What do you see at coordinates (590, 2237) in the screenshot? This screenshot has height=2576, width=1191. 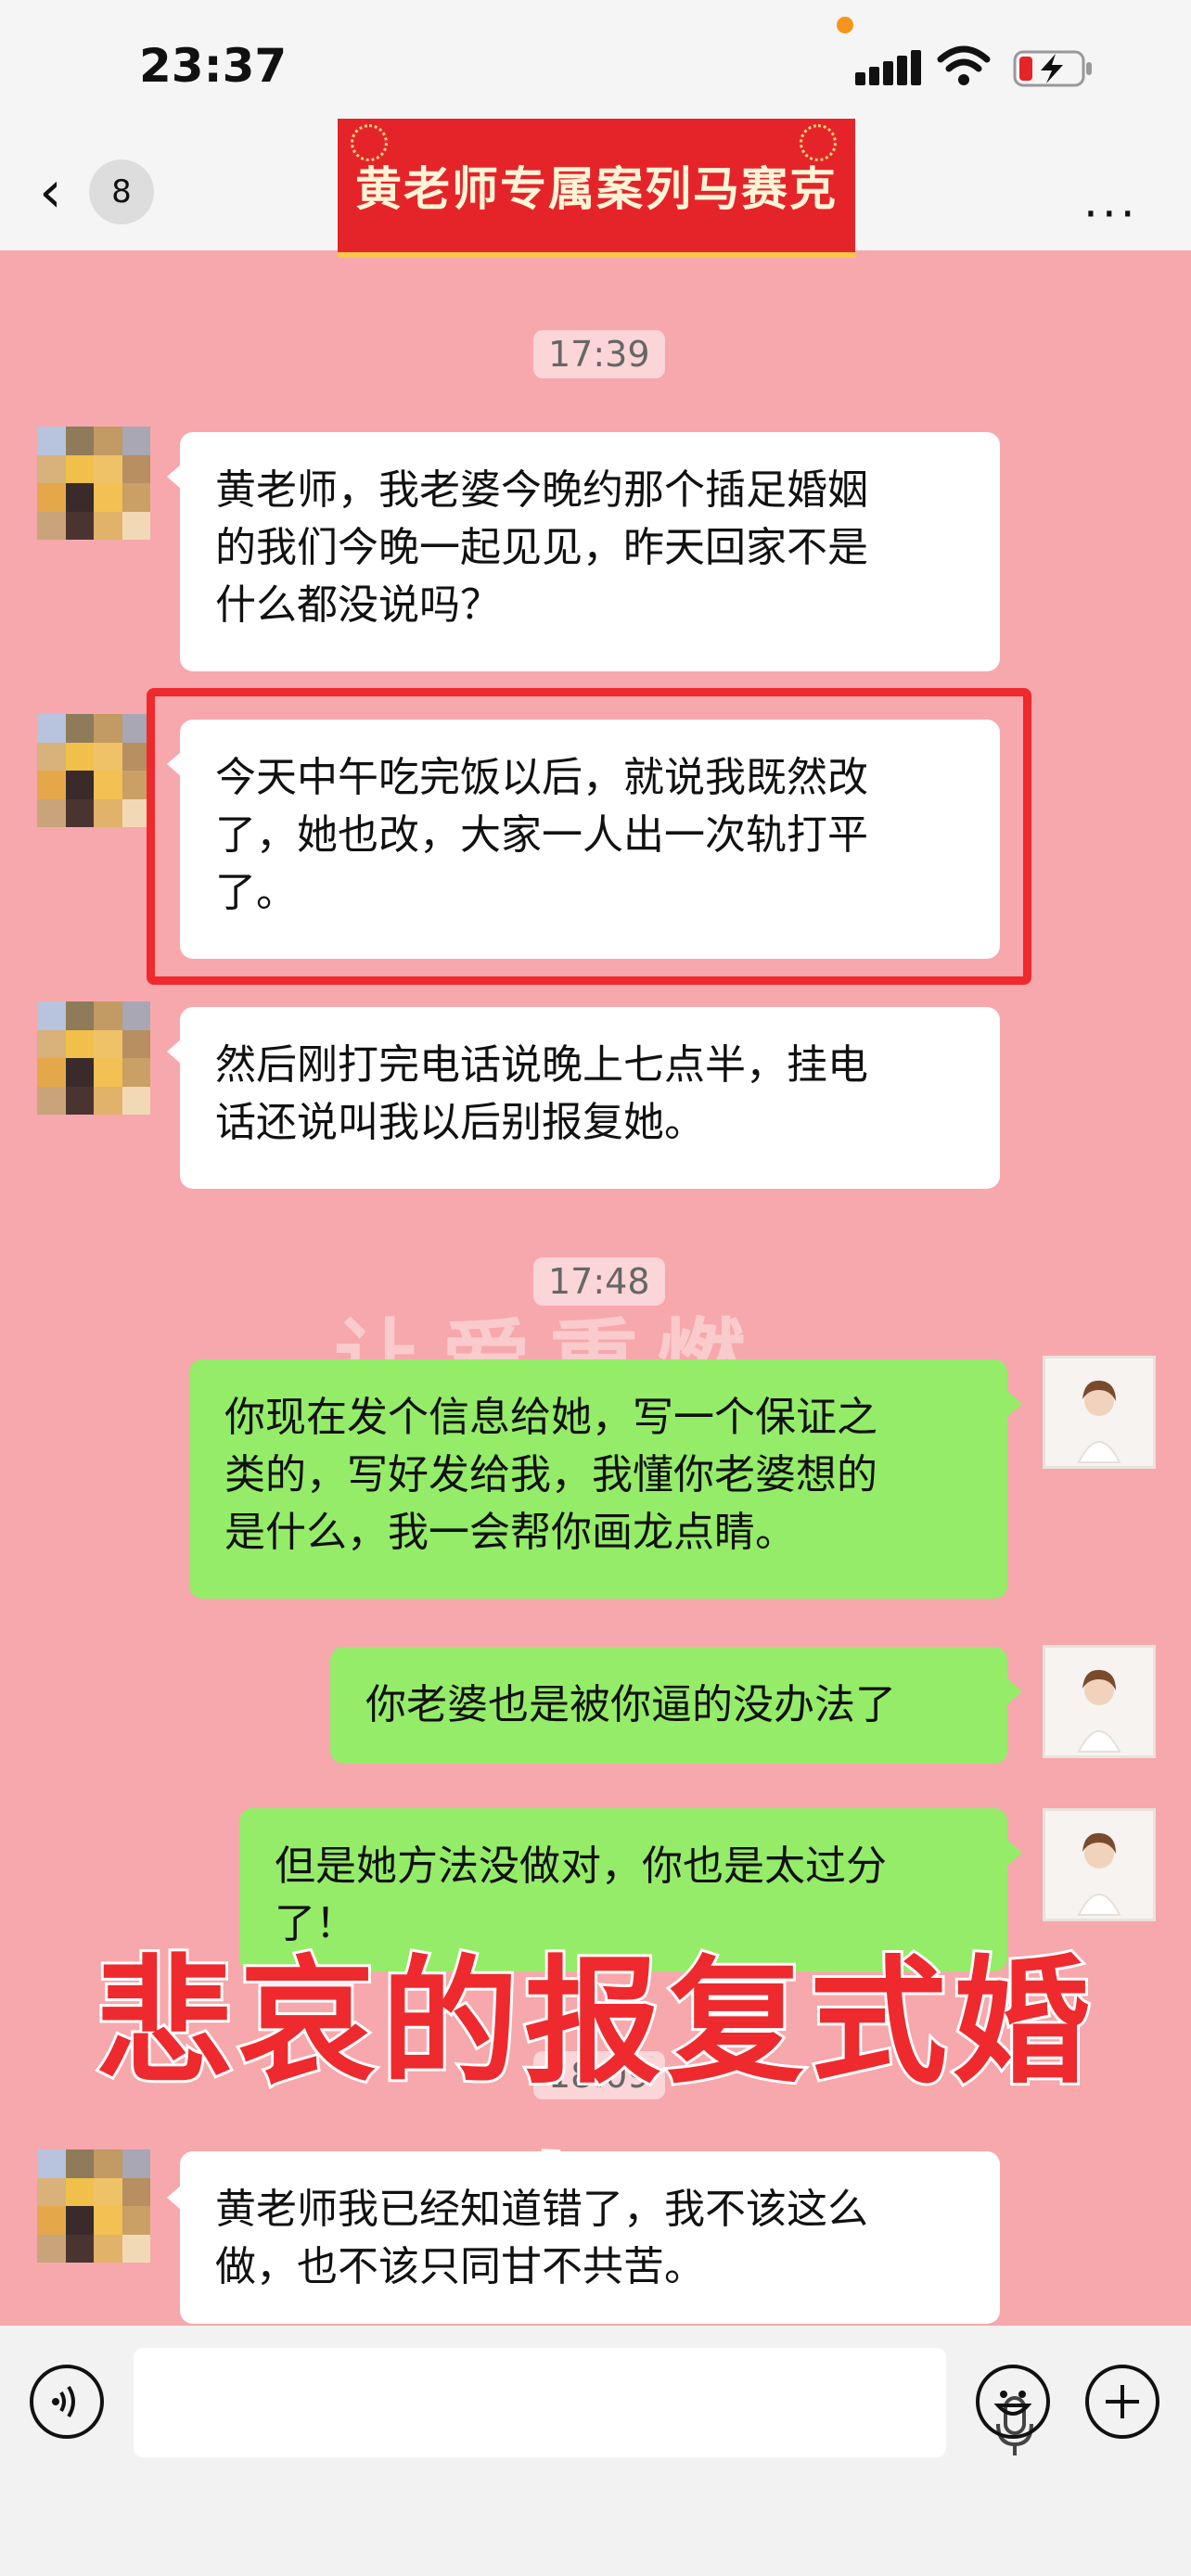 I see `message-bubble: 黄老师我已经知道错了，我不该这么 做，也不该只同甘不共苦。` at bounding box center [590, 2237].